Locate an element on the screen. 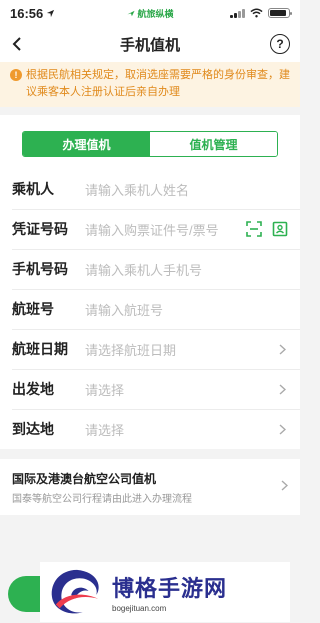 Image resolution: width=320 pixels, height=623 pixels. status-carrier-label: 航旅纵横 is located at coordinates (155, 13).